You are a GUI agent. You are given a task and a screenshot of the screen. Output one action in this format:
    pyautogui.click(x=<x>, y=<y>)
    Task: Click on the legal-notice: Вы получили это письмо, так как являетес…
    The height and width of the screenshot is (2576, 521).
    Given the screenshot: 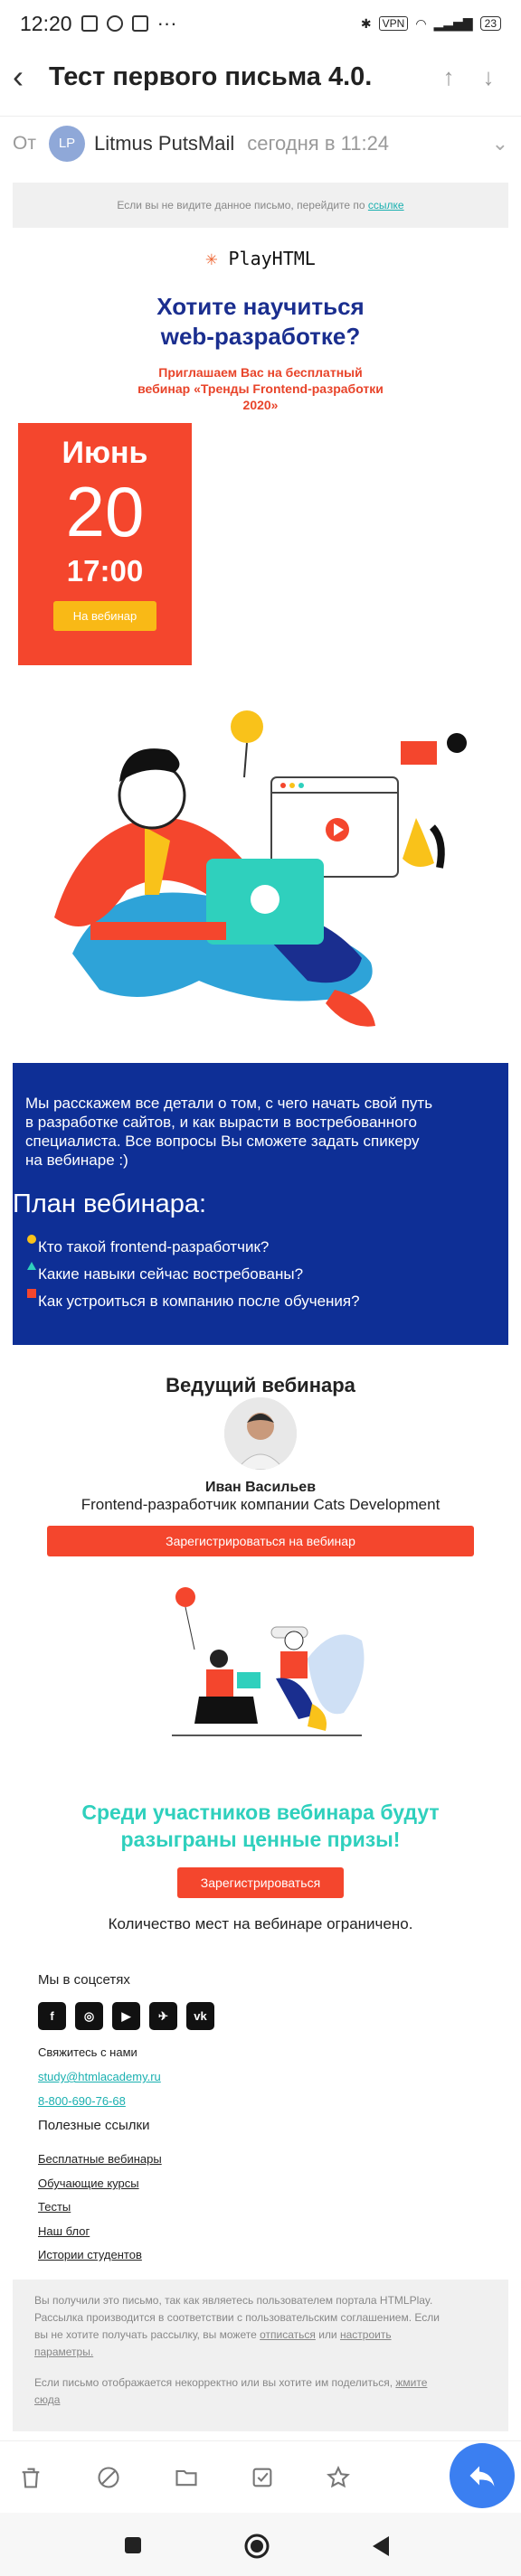 What is the action you would take?
    pyautogui.click(x=260, y=2355)
    